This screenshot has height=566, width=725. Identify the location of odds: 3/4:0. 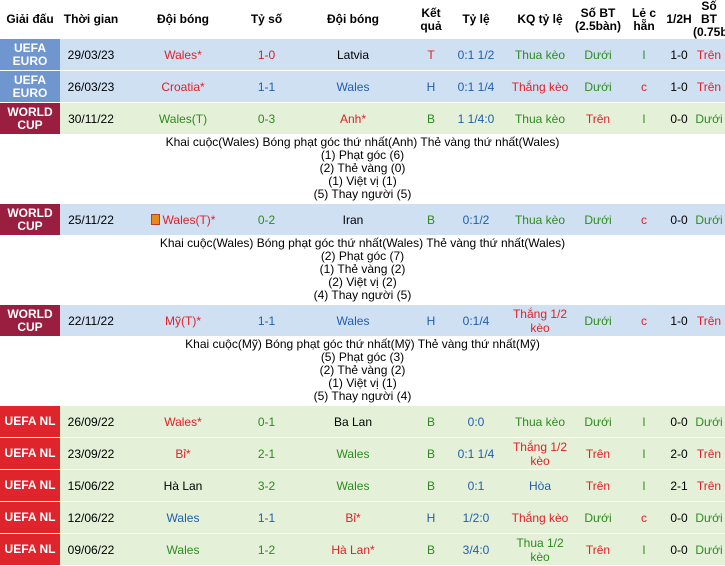
(476, 549).